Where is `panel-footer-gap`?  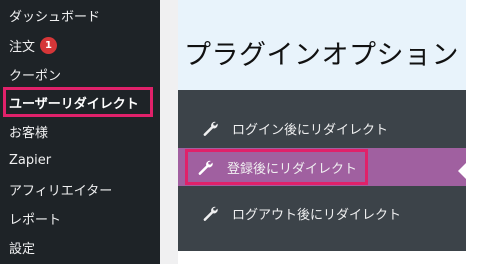 panel-footer-gap is located at coordinates (322, 257).